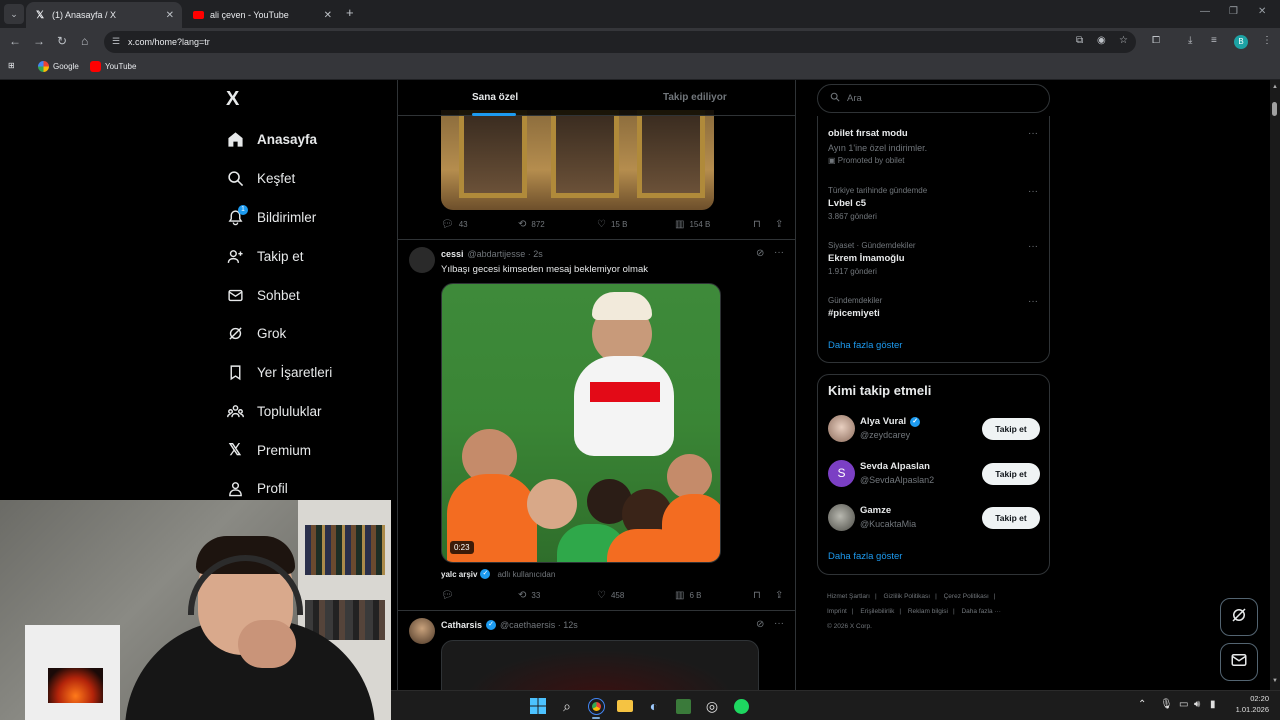  I want to click on back-icon: ←, so click(15, 41).